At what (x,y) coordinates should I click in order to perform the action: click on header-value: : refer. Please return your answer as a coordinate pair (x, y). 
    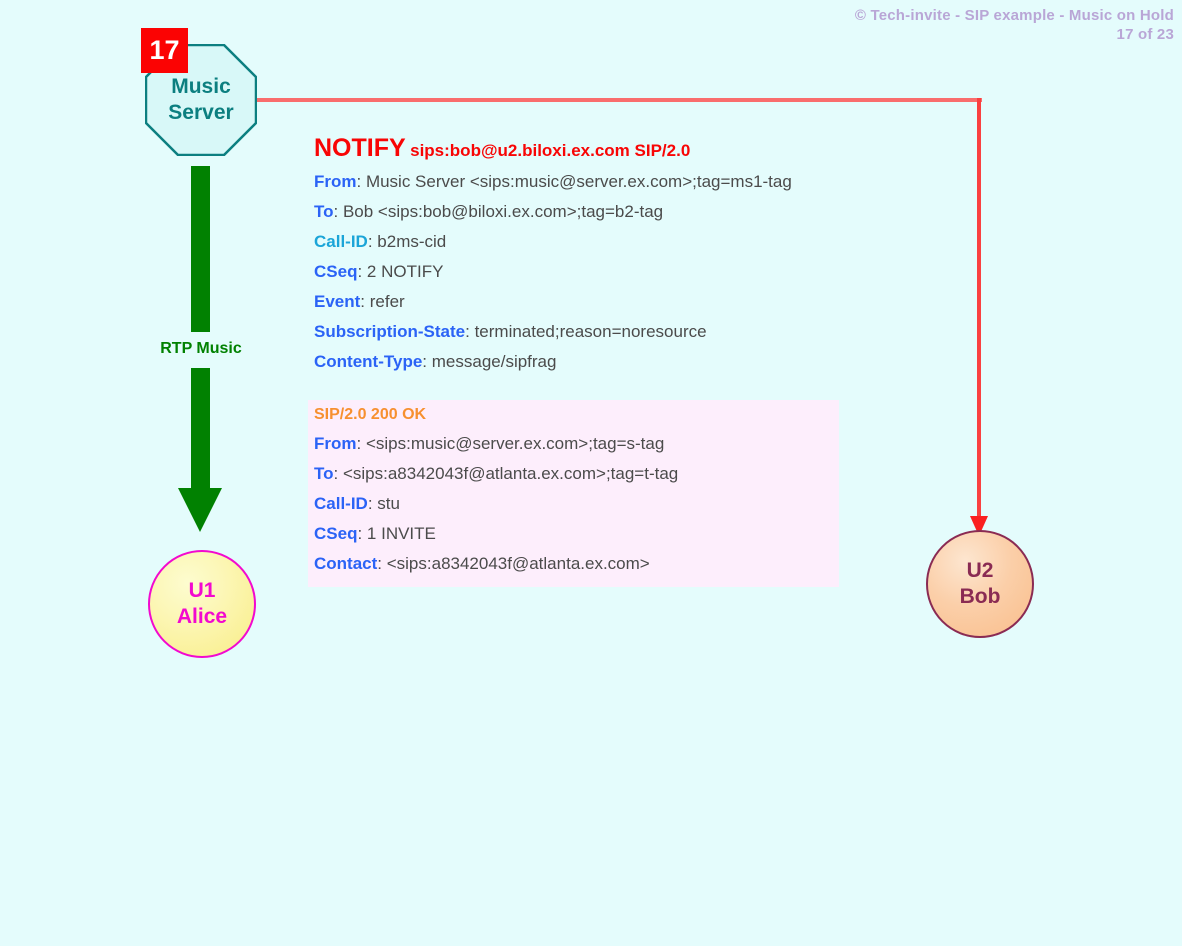
    Looking at the image, I should click on (382, 301).